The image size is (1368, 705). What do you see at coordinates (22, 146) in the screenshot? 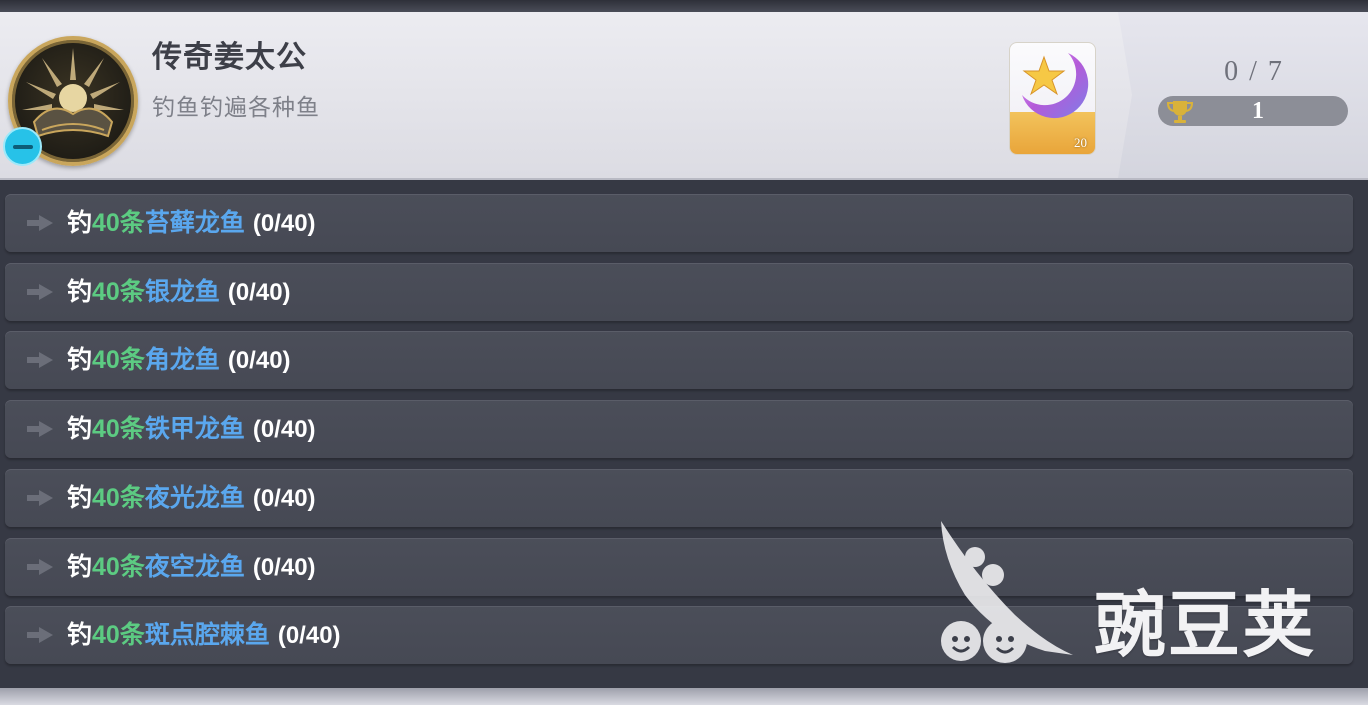
I see `minus-badge-icon` at bounding box center [22, 146].